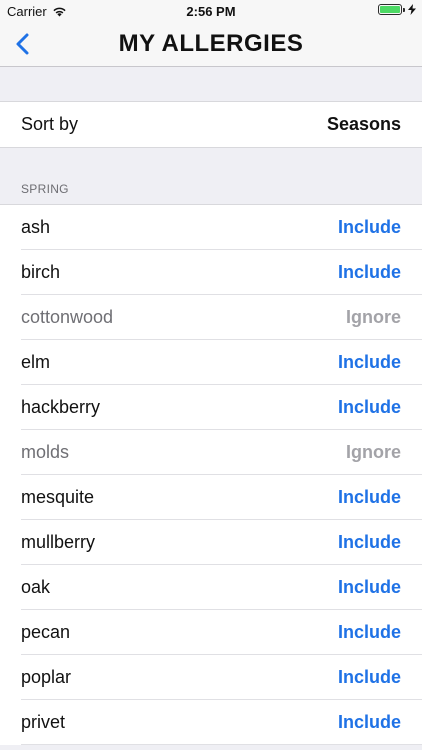 The image size is (422, 750). What do you see at coordinates (50, 124) in the screenshot?
I see `sort-by-label: Sort by` at bounding box center [50, 124].